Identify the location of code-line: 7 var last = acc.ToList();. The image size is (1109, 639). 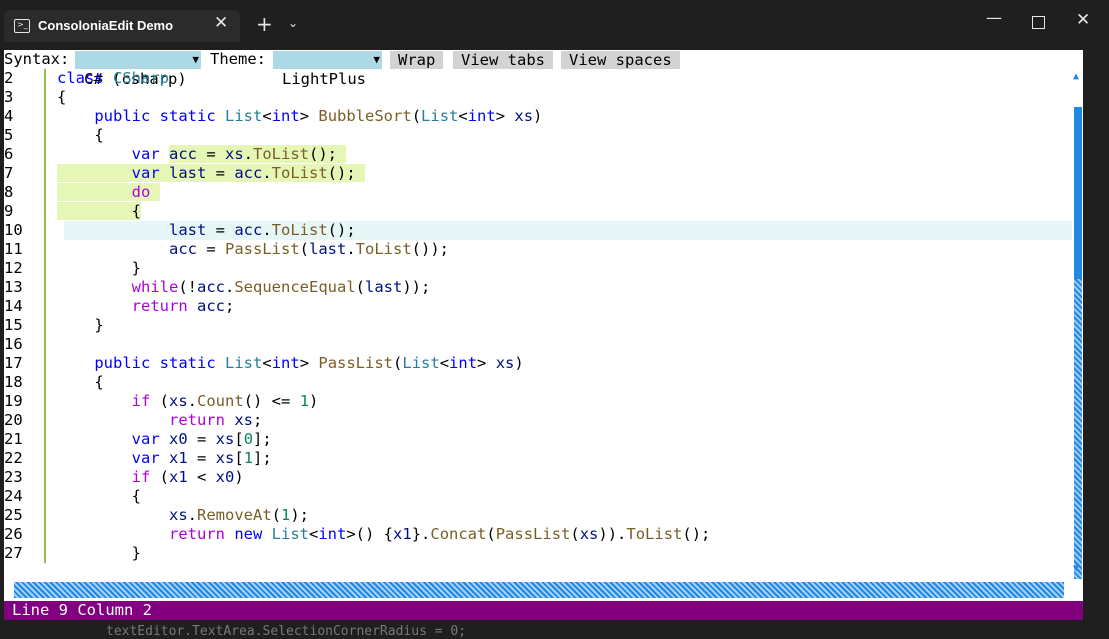
(538, 173).